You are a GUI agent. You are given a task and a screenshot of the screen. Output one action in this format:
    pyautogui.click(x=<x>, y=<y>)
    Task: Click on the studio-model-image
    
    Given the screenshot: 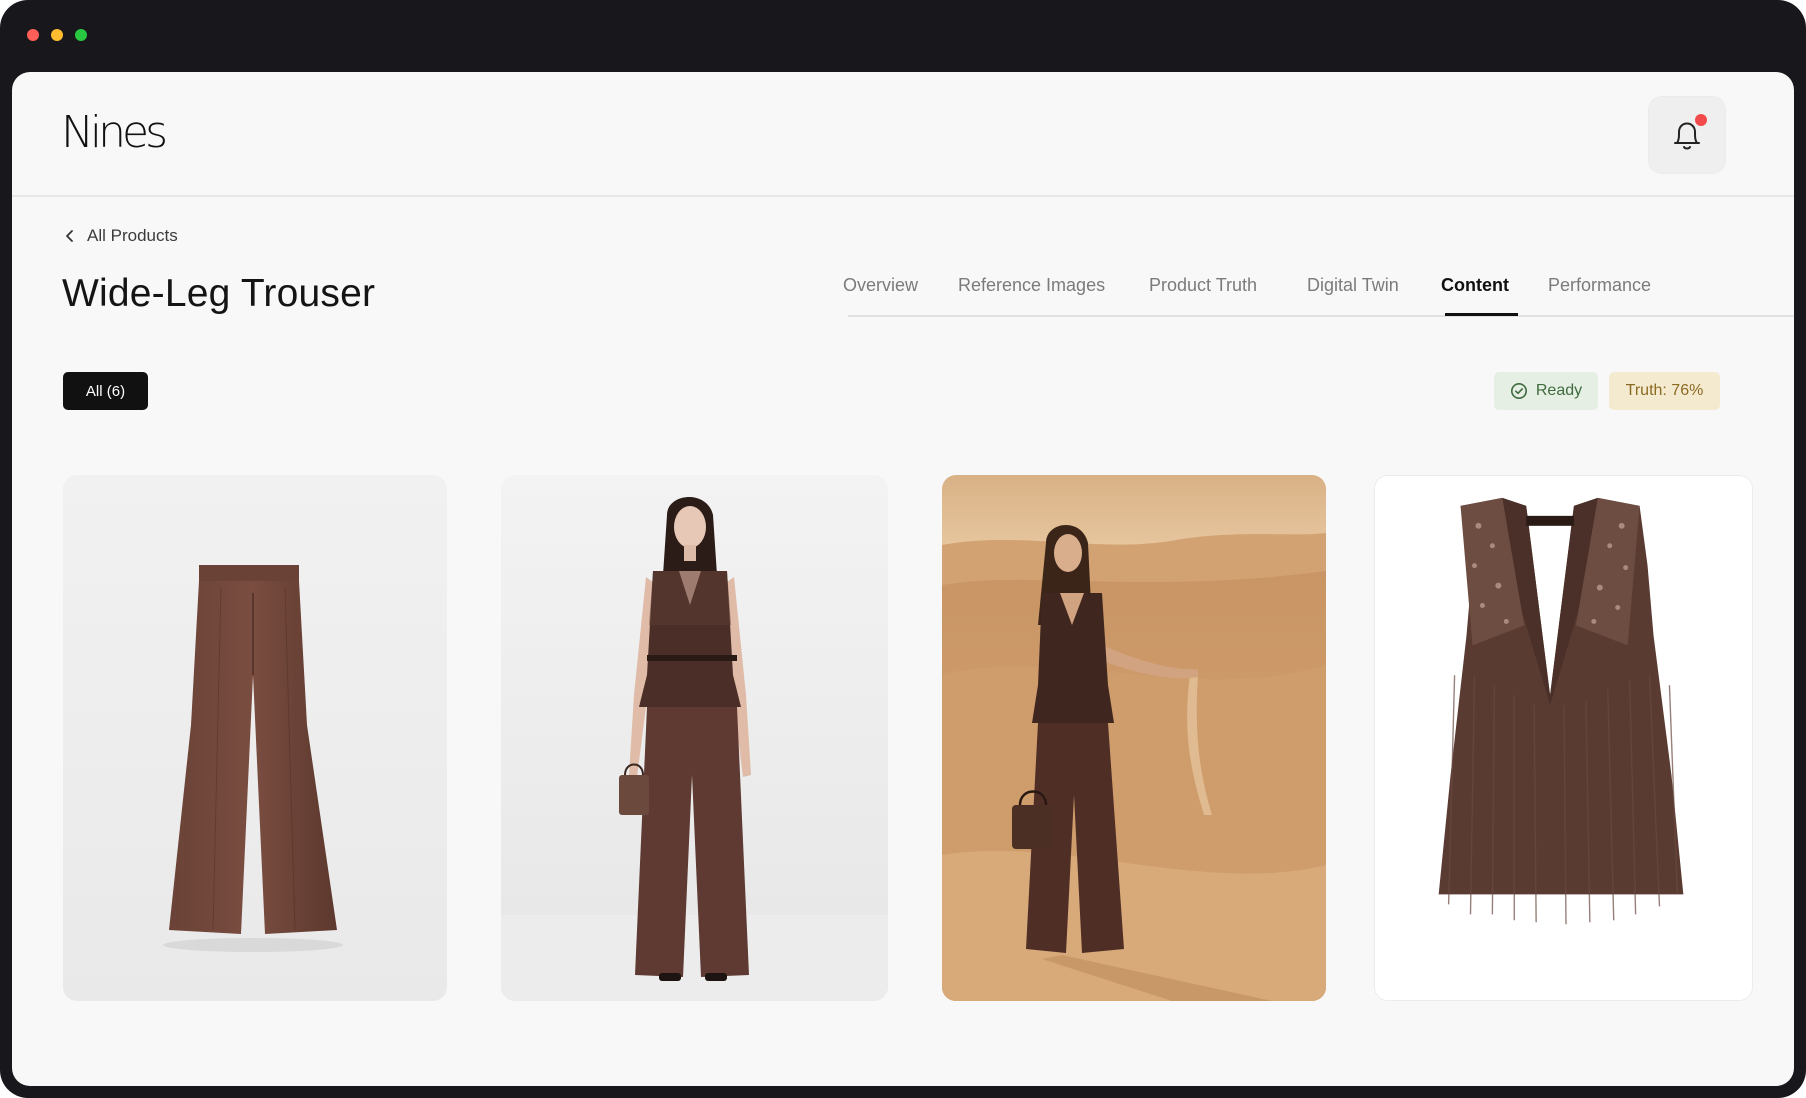 What is the action you would take?
    pyautogui.click(x=694, y=738)
    